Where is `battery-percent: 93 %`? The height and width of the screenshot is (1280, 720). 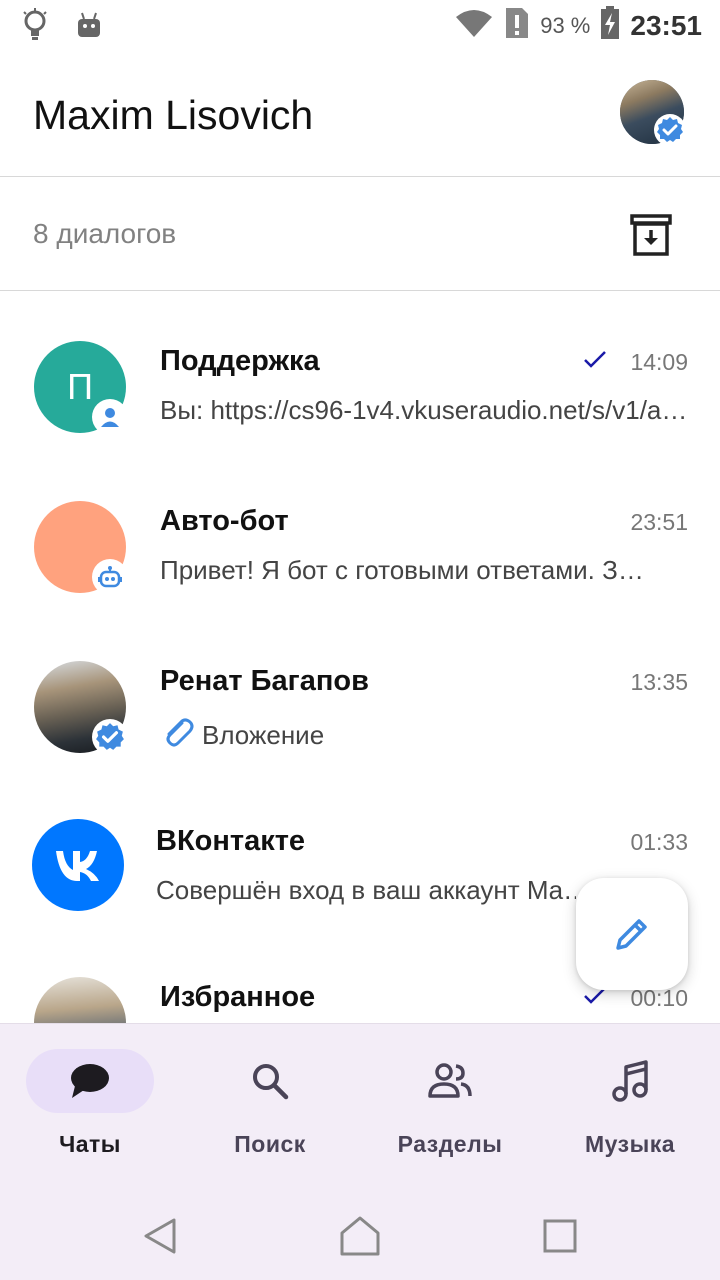
battery-percent: 93 % is located at coordinates (565, 25).